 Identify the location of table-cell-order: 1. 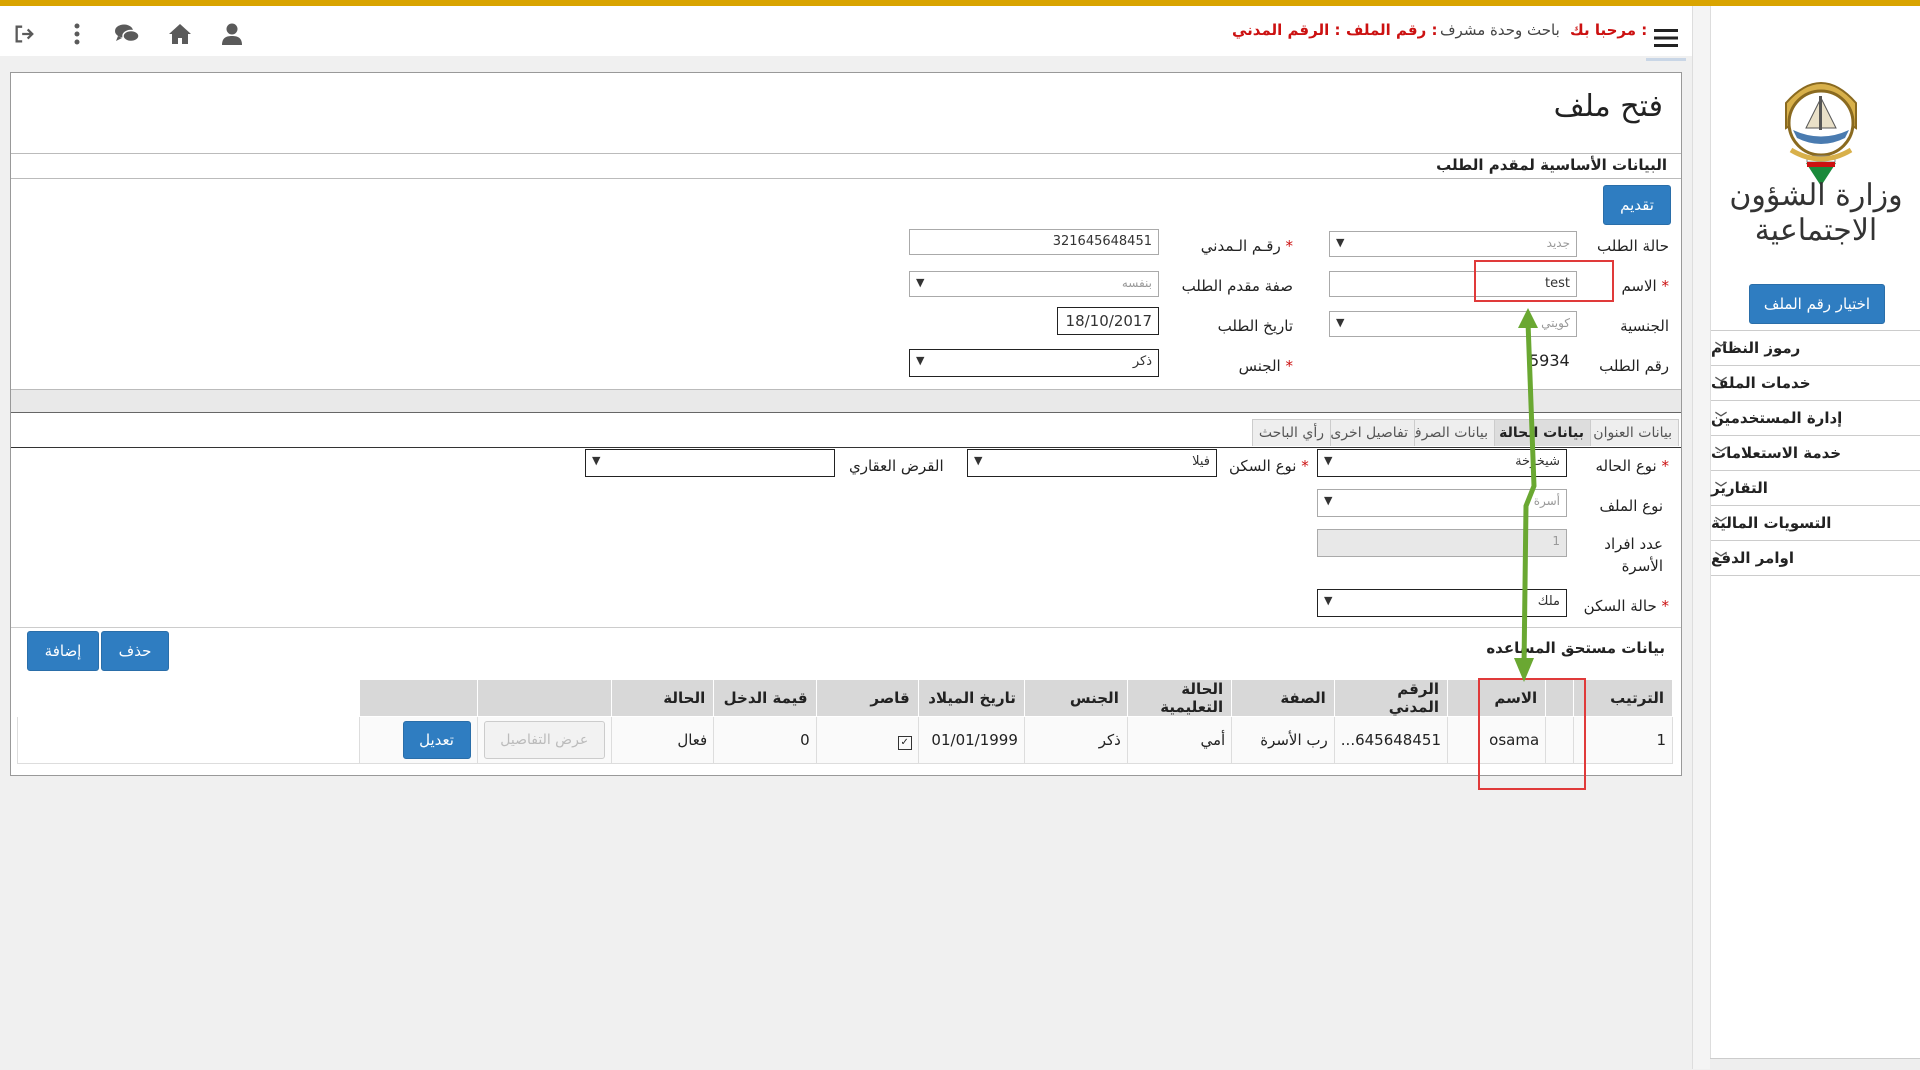
(1623, 740).